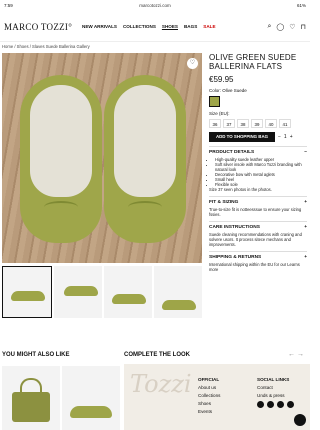  Describe the element at coordinates (300, 420) in the screenshot. I see `chat-bubble-icon` at that location.